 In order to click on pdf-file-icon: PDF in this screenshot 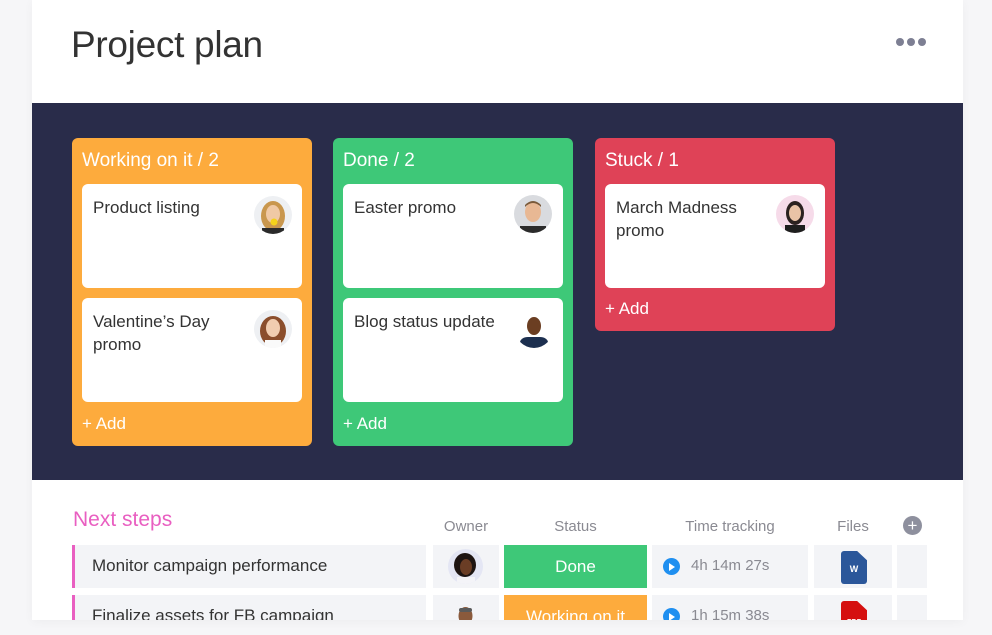, I will do `click(854, 610)`.